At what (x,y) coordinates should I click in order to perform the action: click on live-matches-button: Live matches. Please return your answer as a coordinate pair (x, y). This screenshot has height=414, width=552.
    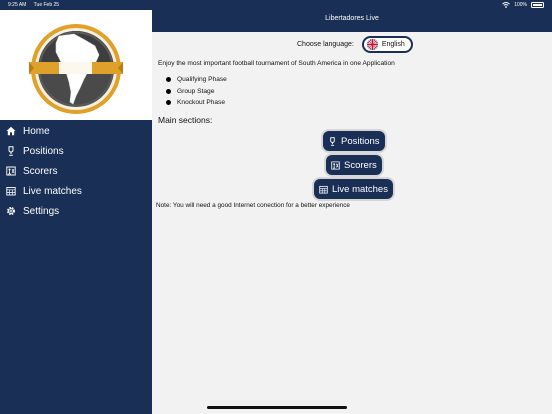
    Looking at the image, I should click on (353, 189).